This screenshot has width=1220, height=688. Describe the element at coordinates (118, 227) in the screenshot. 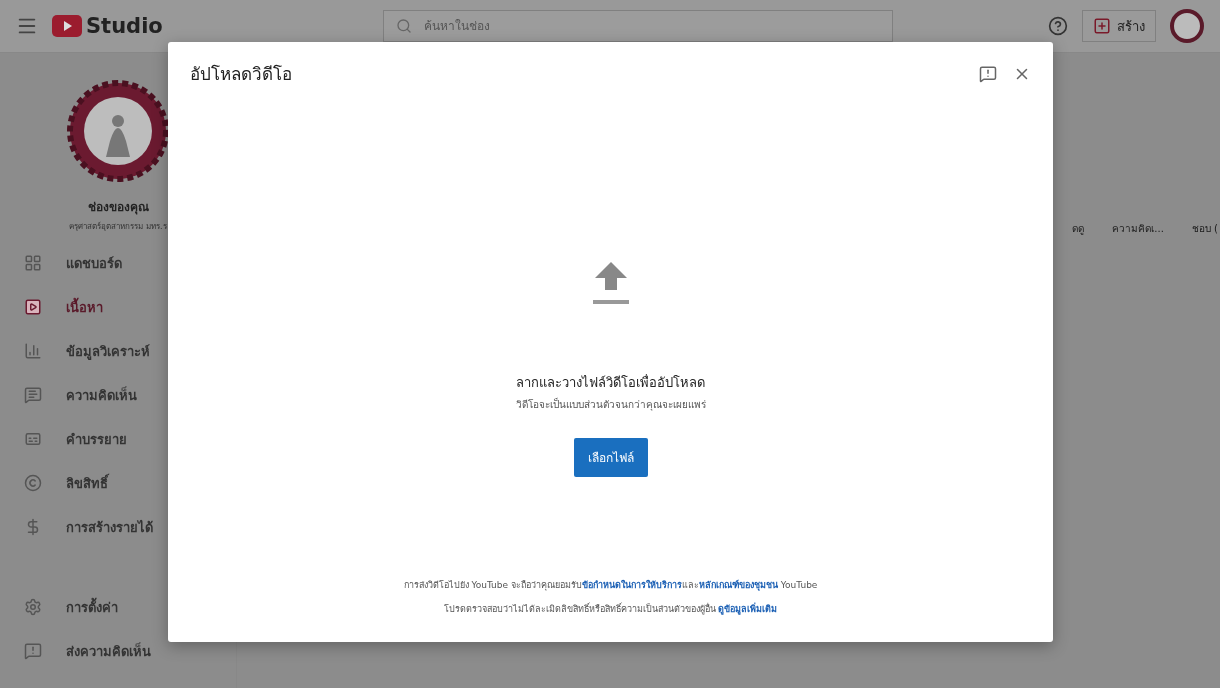

I see `channel-name: ครุศาสตร์อุตสาหกรรม มทร.ร` at that location.